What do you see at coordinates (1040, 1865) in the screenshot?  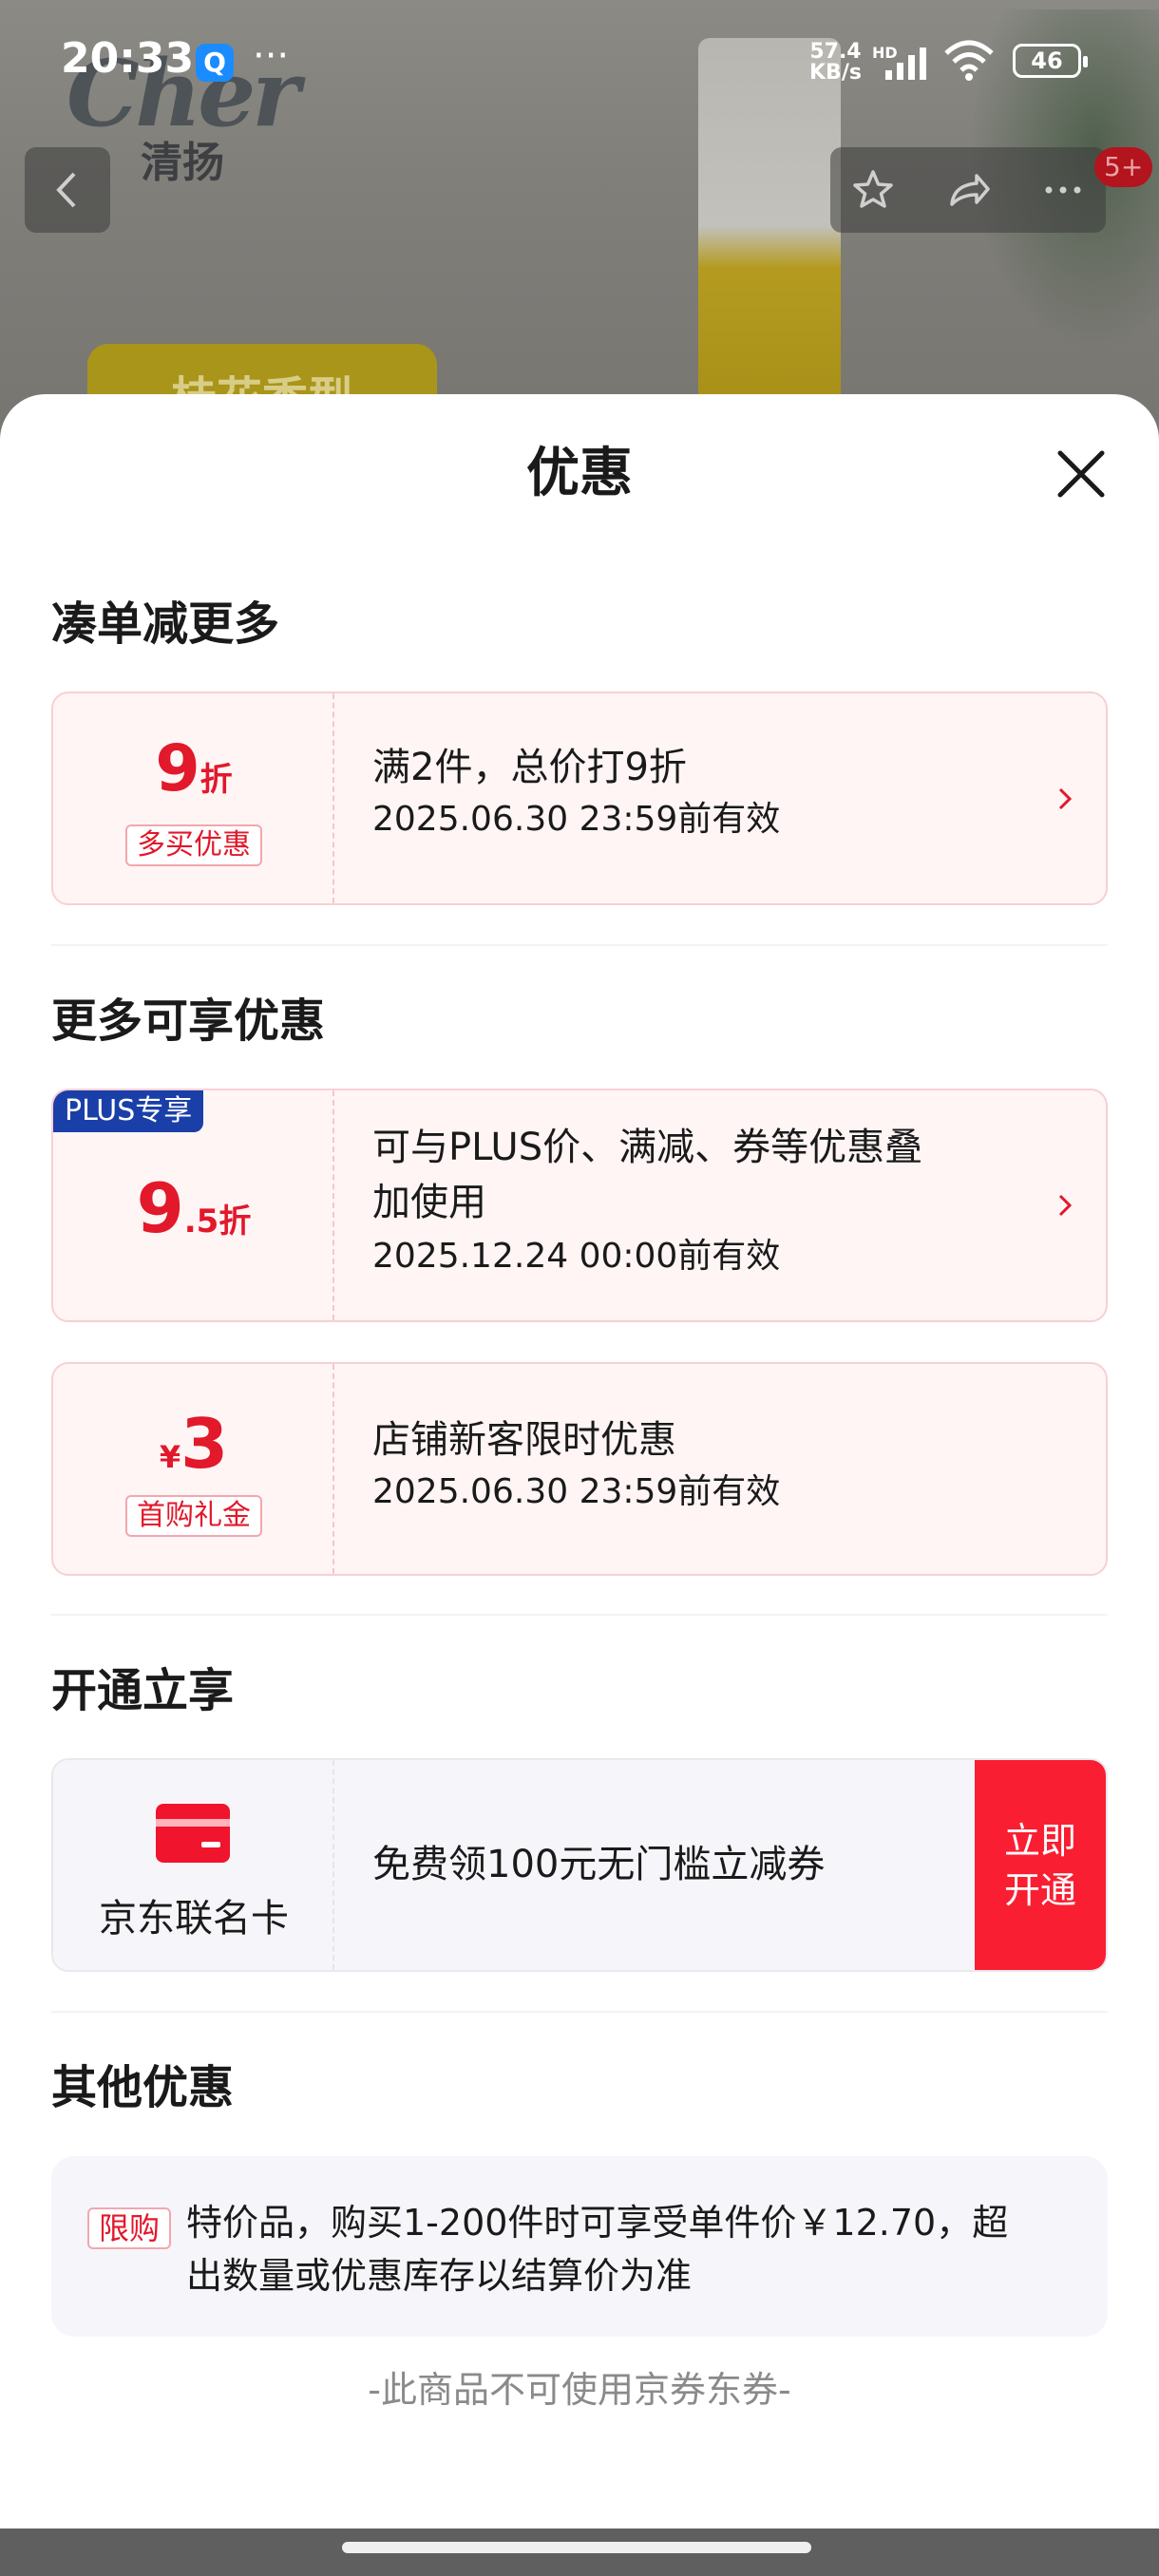 I see `open-card-button: 立即 开通` at bounding box center [1040, 1865].